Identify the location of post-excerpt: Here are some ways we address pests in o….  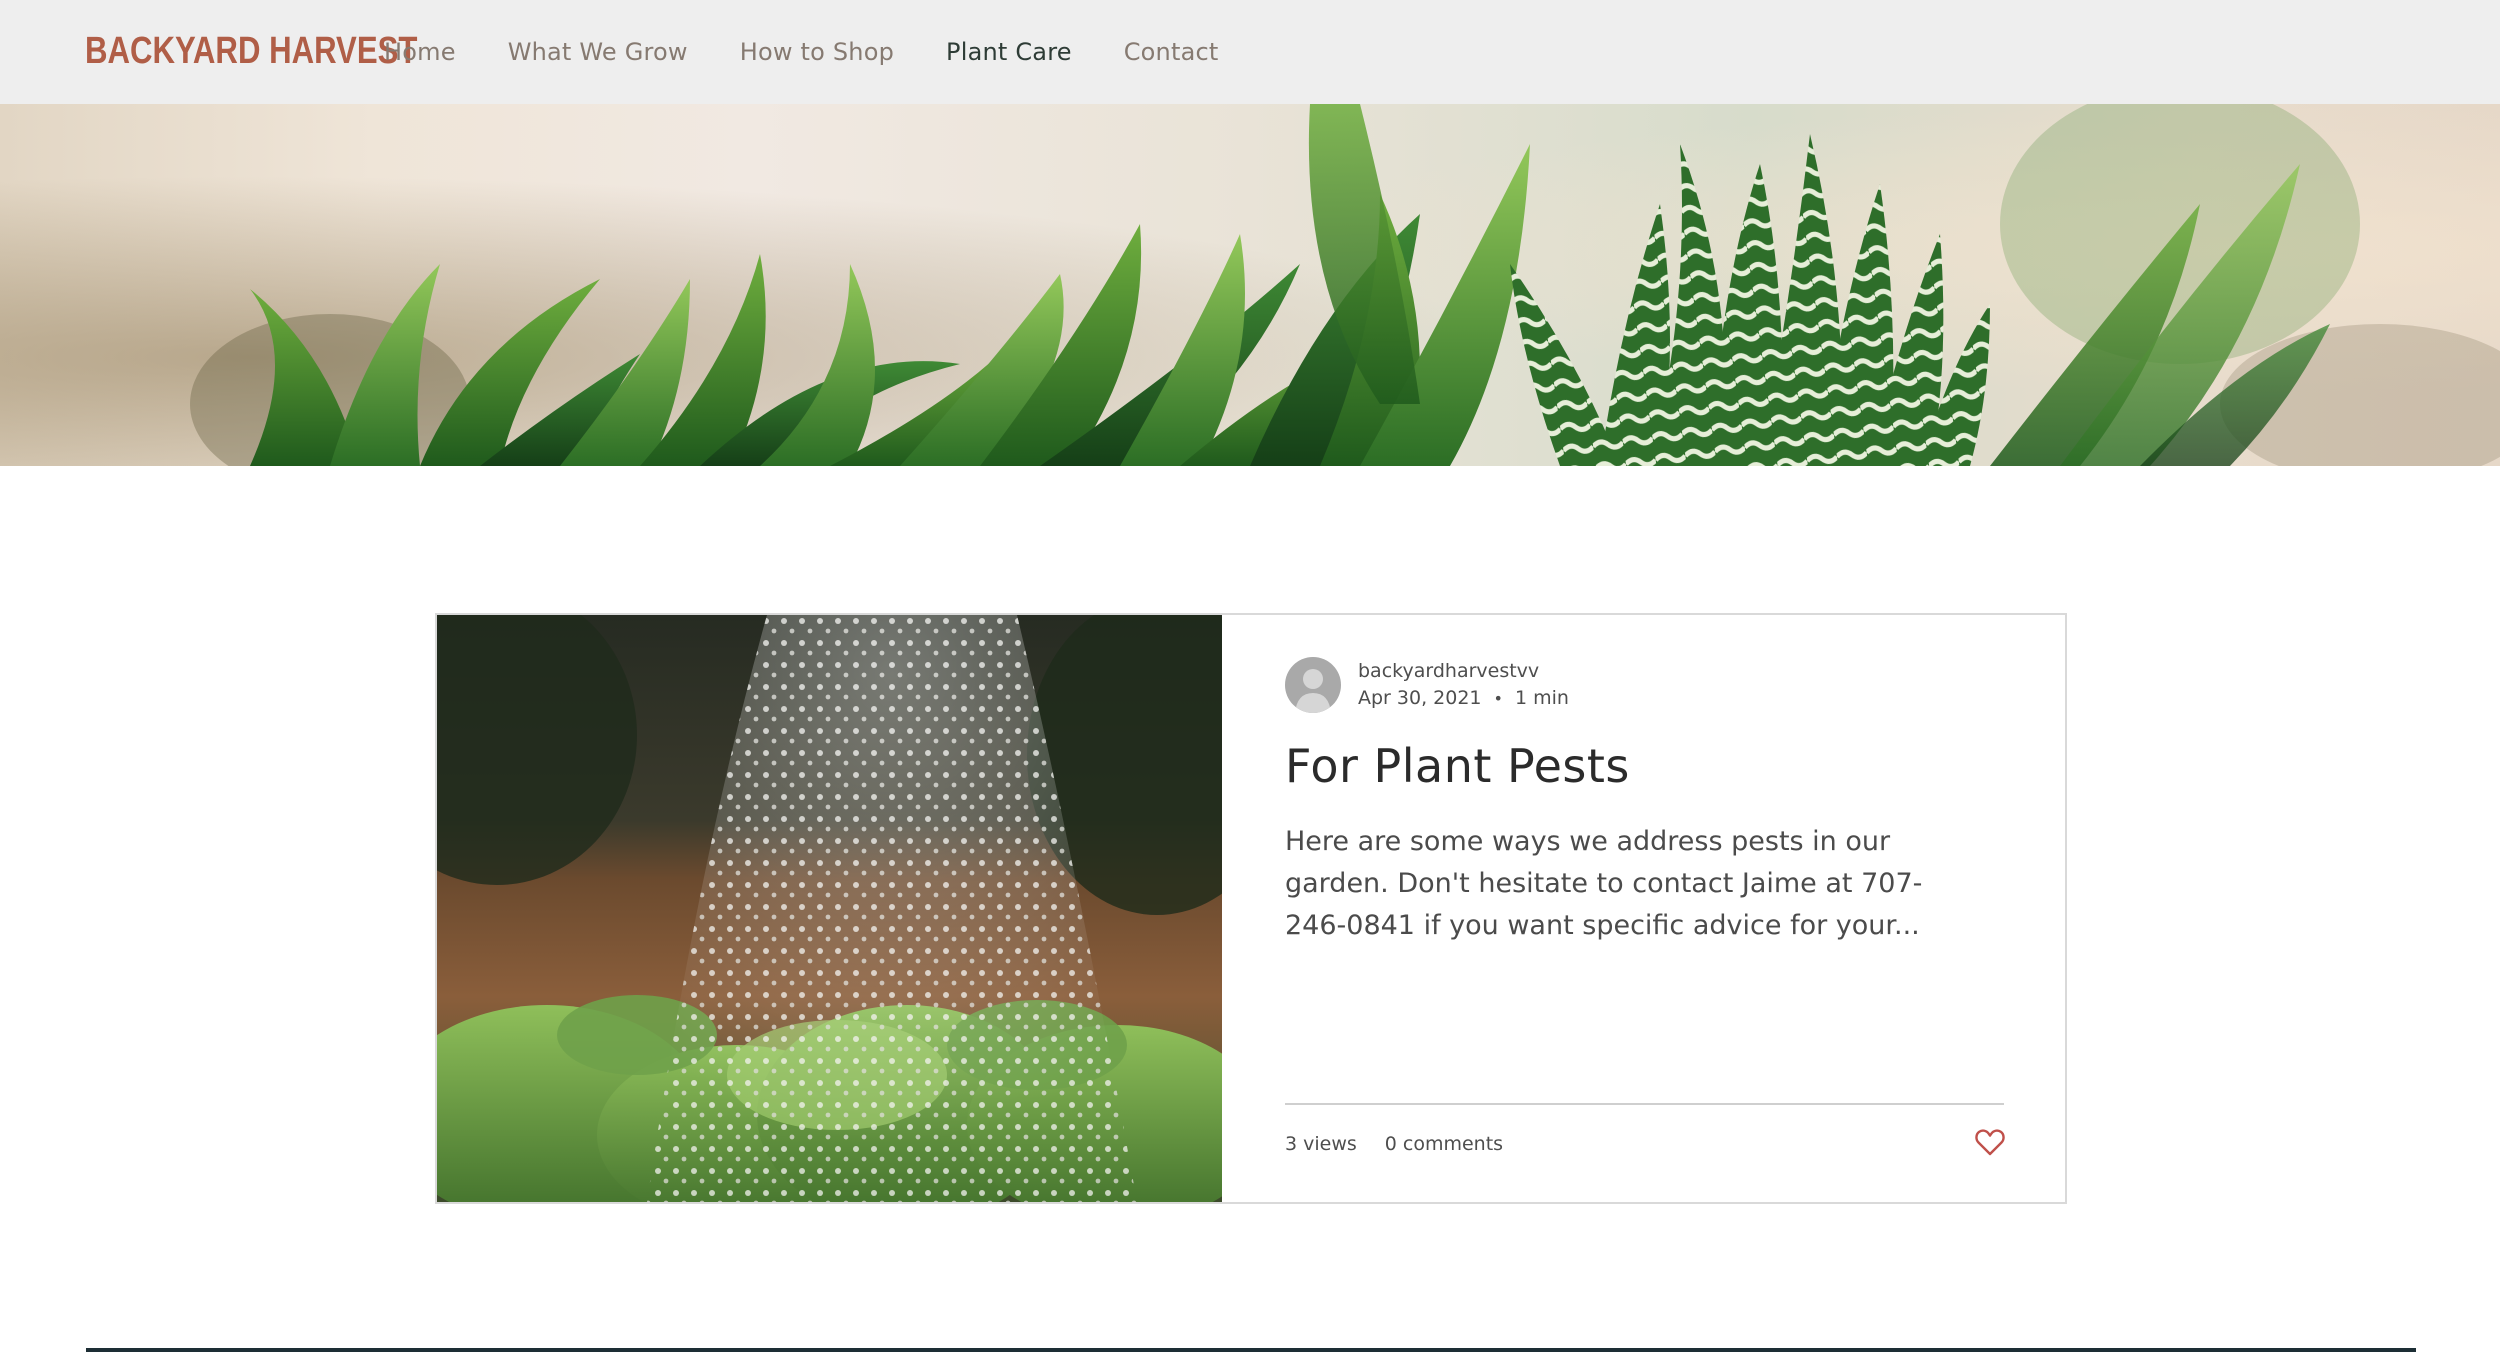
(1604, 883).